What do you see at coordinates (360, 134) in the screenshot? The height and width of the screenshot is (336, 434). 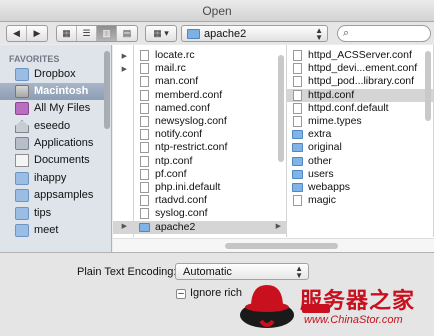 I see `list-item: extra` at bounding box center [360, 134].